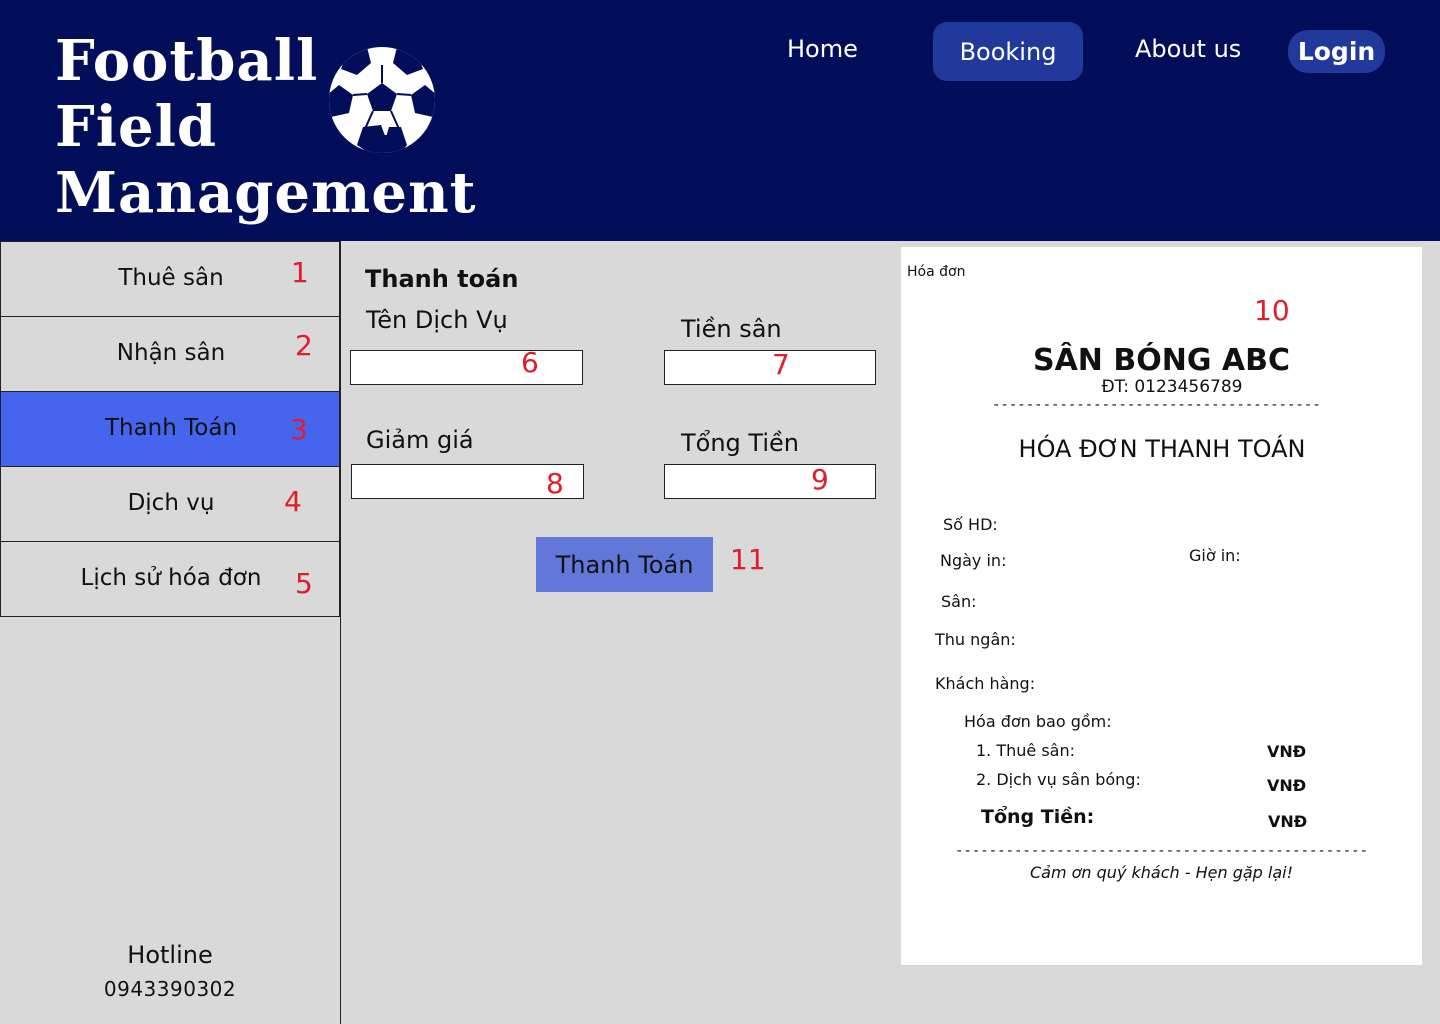  I want to click on hotline-label: Hotline, so click(170, 955).